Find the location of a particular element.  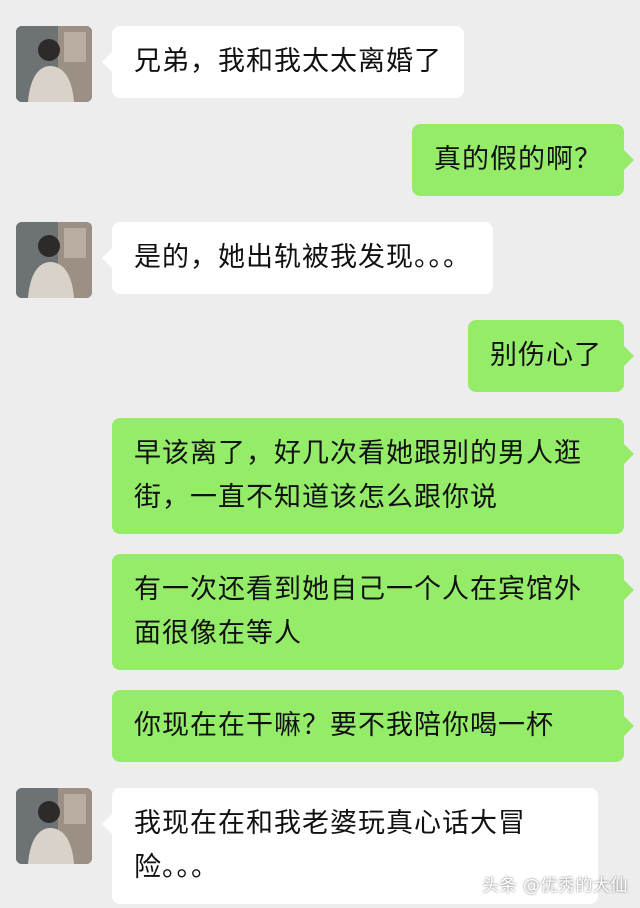

message-bubble-outgoing: 真的假的啊？ is located at coordinates (523, 160).